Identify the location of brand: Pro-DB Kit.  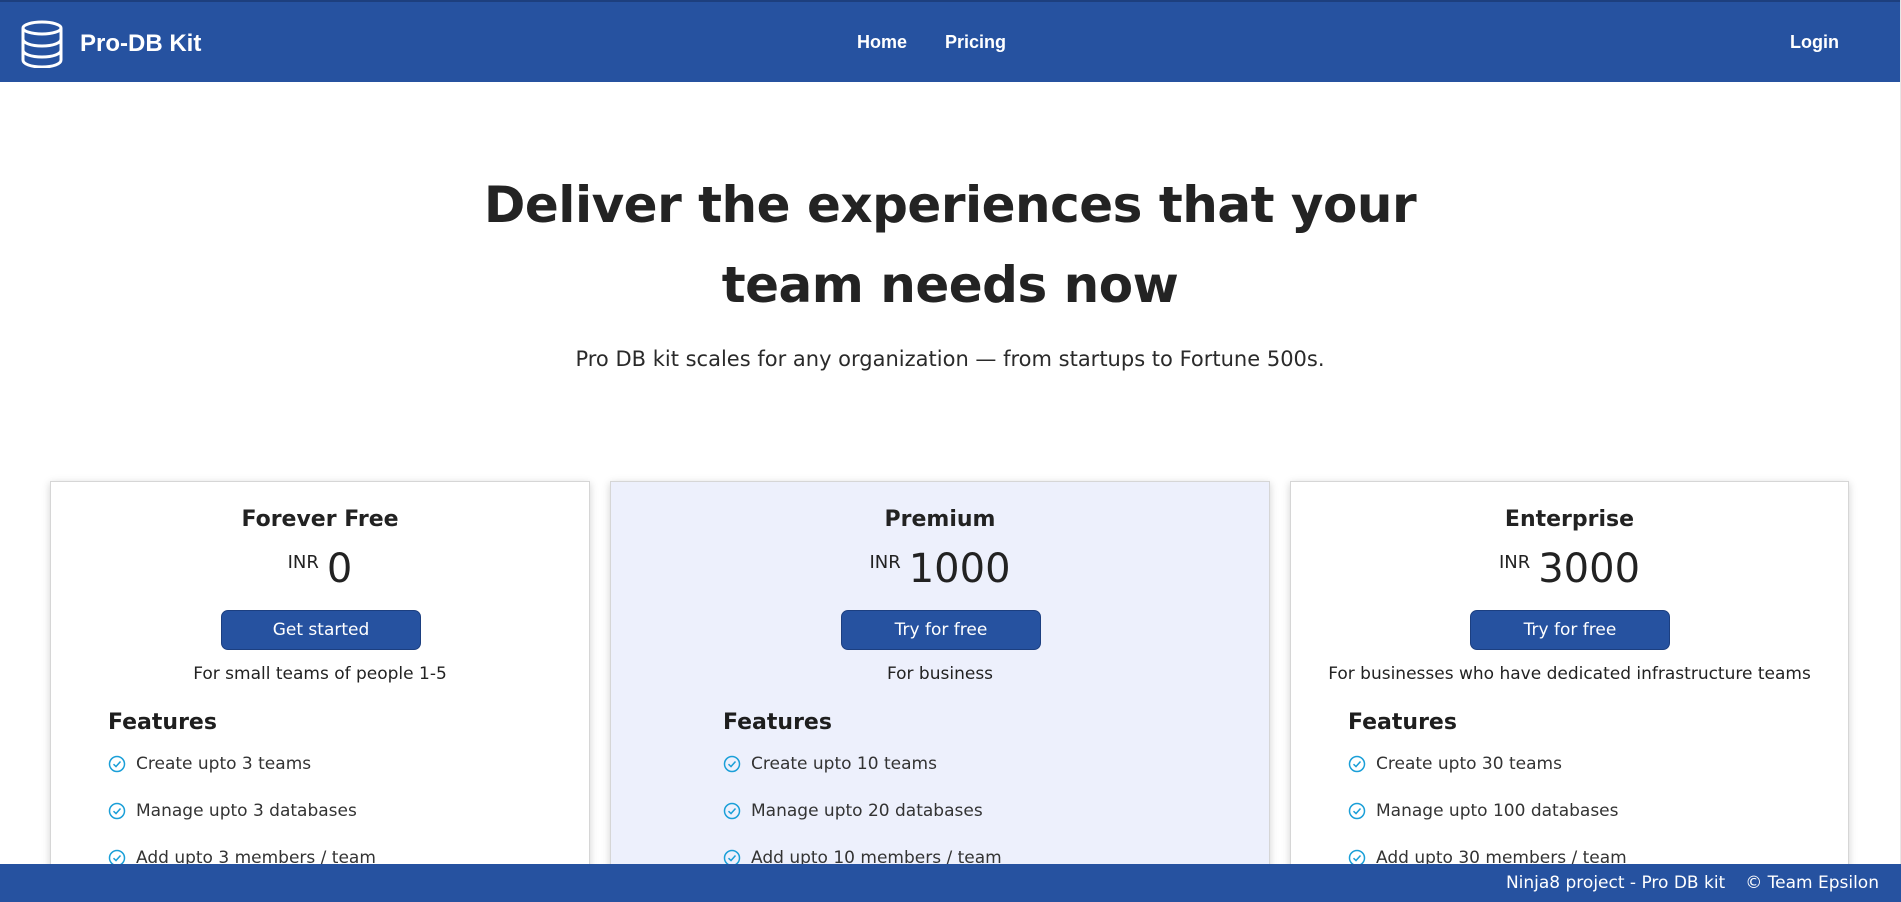
(110, 44).